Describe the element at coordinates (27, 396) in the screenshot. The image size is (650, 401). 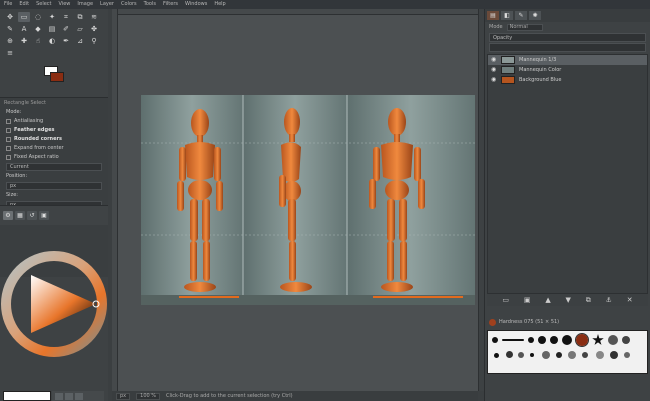
I see `fg-color-bar` at that location.